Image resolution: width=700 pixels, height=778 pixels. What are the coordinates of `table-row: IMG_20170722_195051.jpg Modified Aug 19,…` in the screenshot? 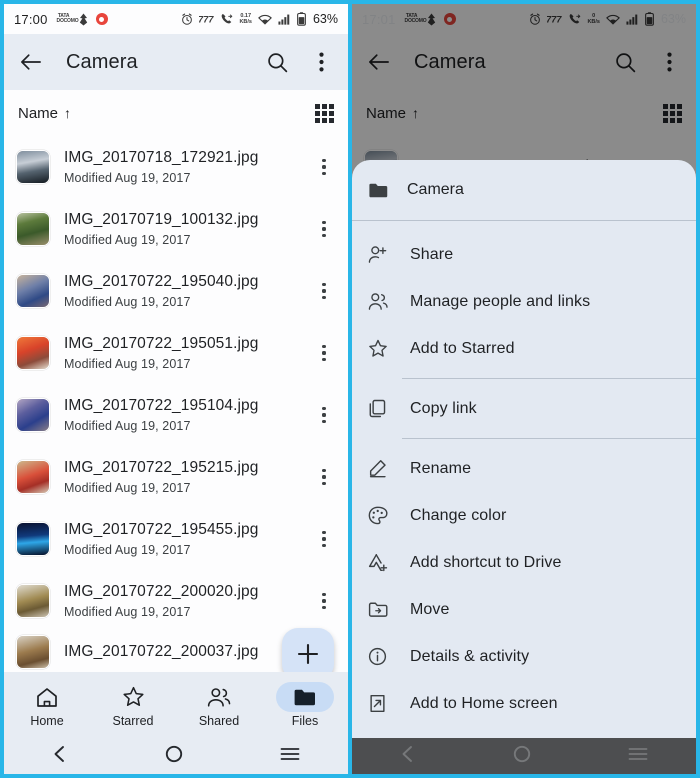 It's located at (176, 353).